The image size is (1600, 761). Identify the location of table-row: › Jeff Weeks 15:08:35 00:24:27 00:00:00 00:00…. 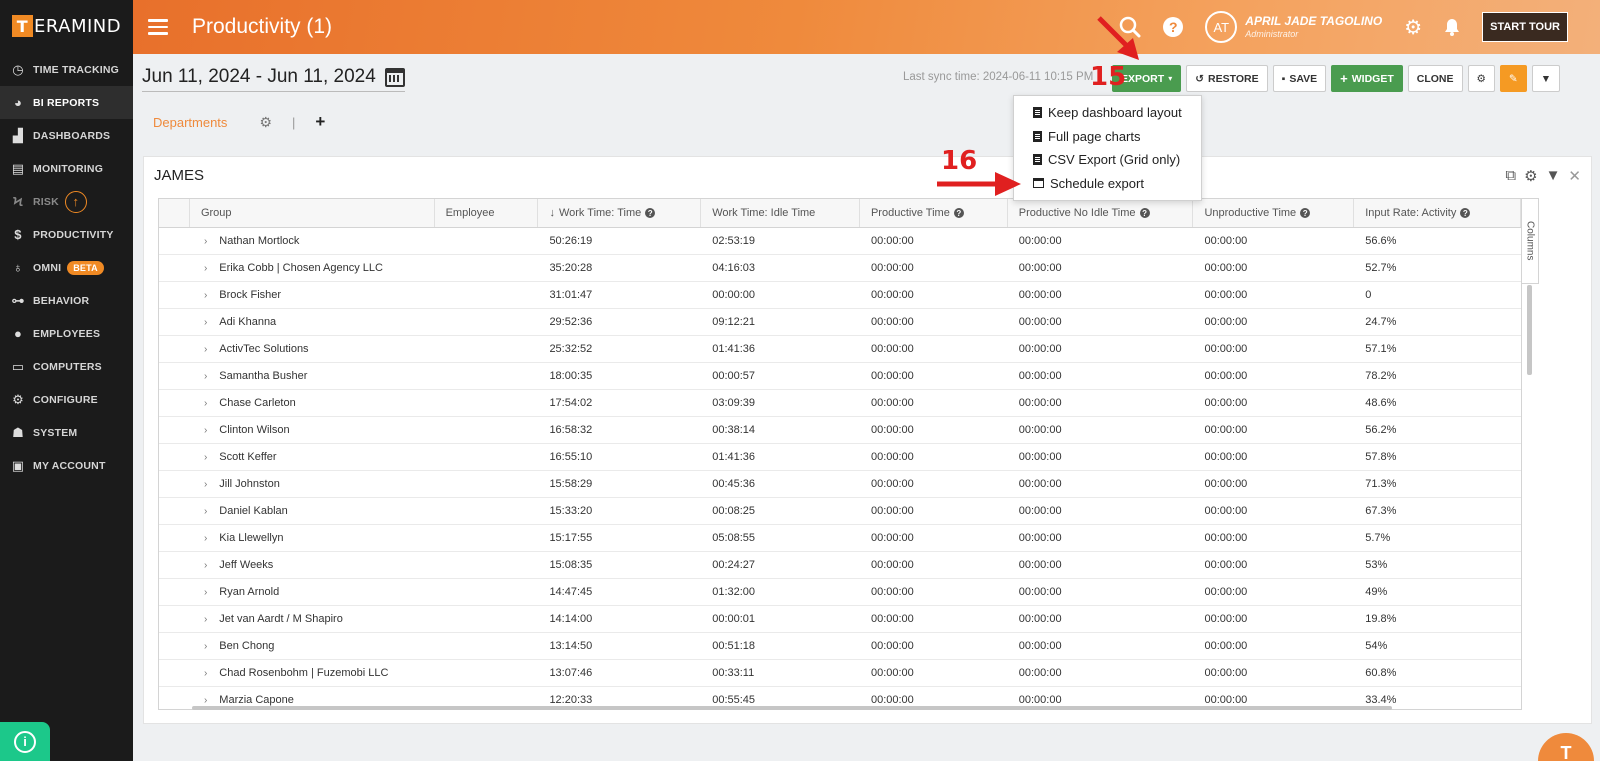
(840, 565).